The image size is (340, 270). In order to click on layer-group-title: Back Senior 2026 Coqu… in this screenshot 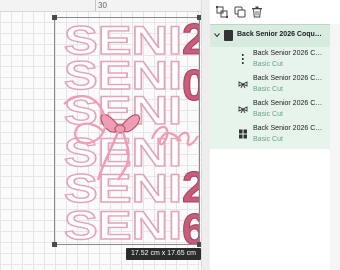, I will do `click(279, 34)`.